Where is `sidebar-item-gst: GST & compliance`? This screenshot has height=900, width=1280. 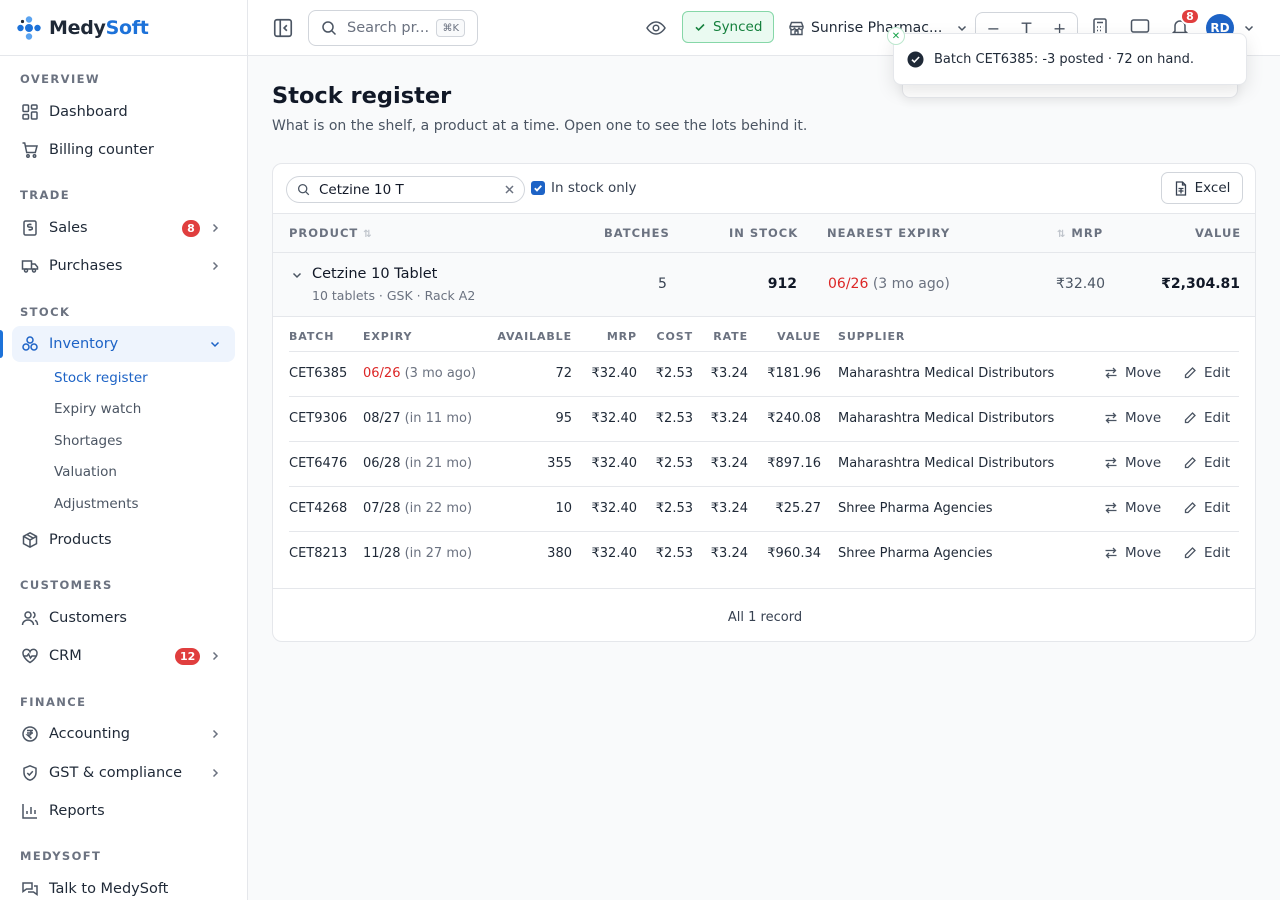
sidebar-item-gst: GST & compliance is located at coordinates (123, 773).